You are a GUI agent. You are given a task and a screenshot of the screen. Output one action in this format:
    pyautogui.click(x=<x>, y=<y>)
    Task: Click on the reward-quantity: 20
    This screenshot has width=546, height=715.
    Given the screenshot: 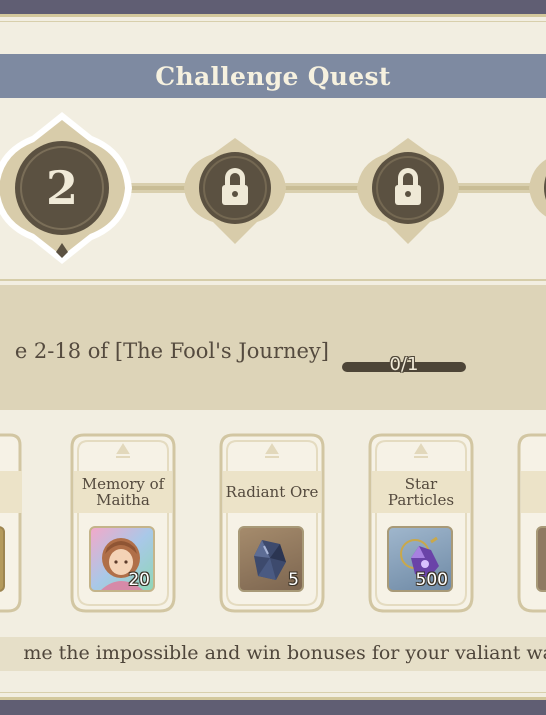 What is the action you would take?
    pyautogui.click(x=139, y=580)
    